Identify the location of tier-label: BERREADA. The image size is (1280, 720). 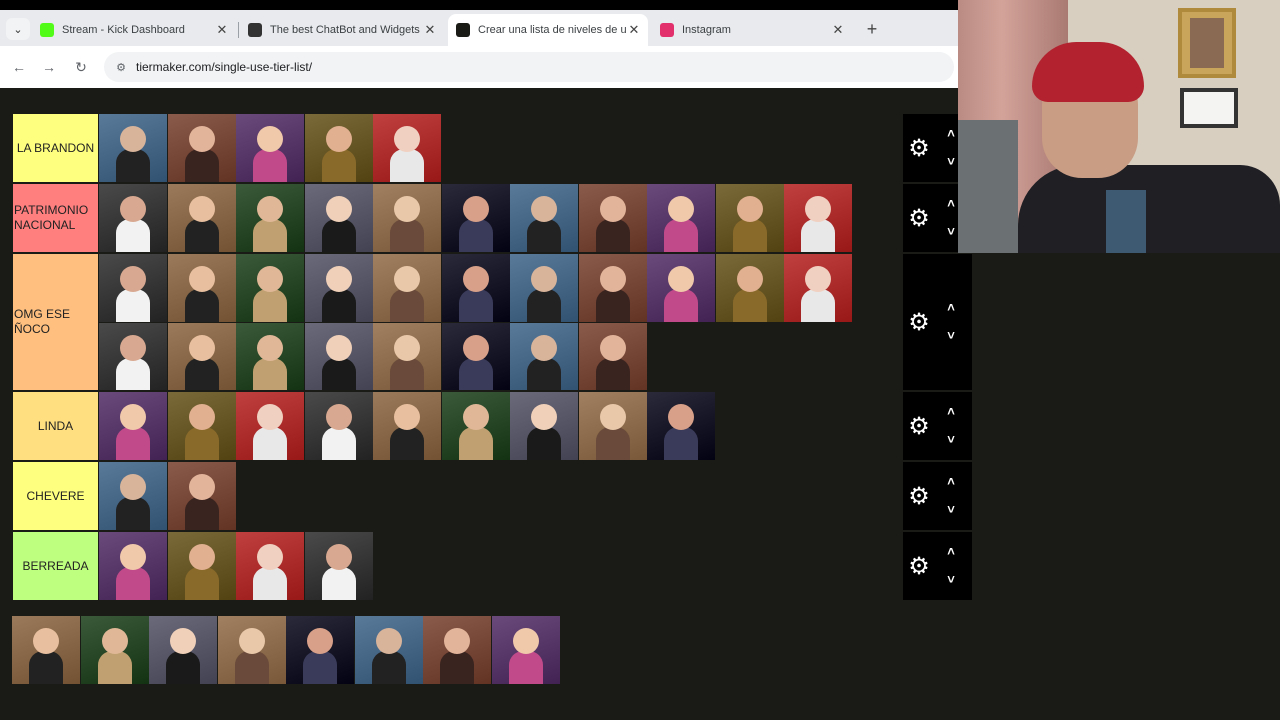
(55, 566).